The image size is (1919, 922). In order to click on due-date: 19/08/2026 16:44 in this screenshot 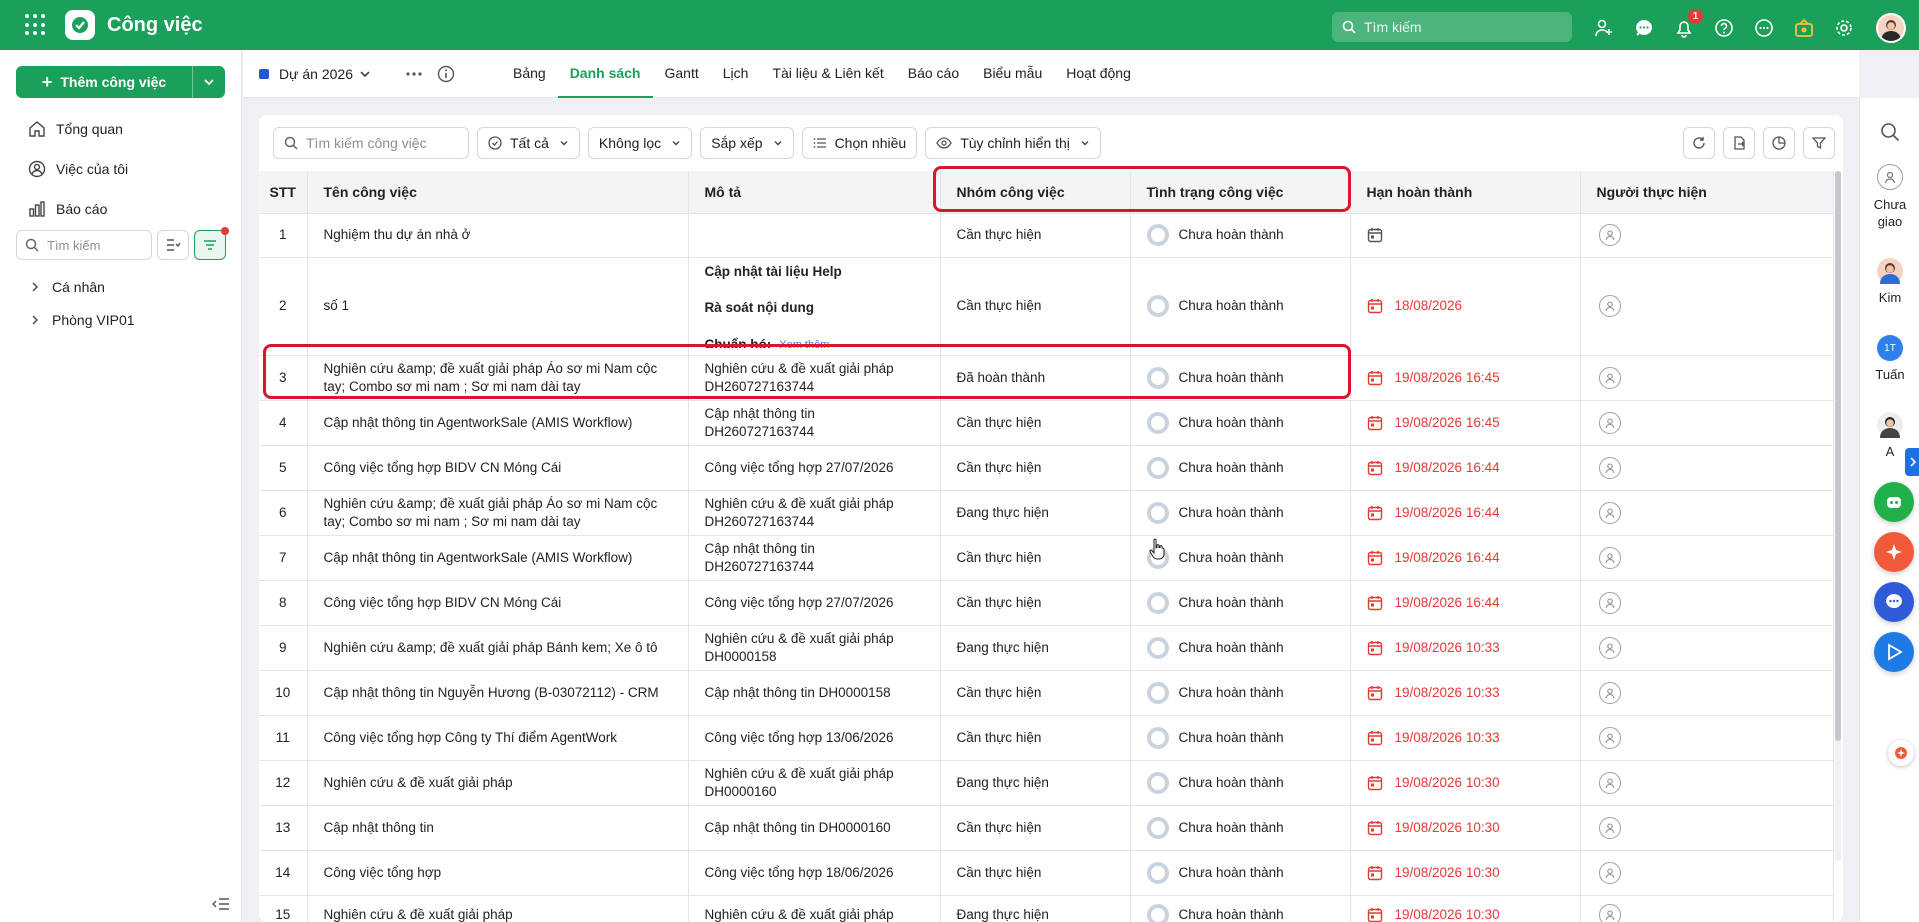, I will do `click(1465, 558)`.